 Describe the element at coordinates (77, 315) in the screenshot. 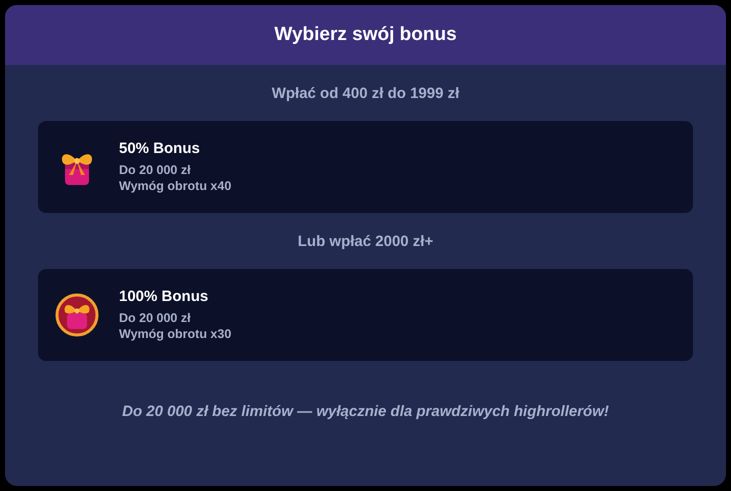

I see `gift-medal-icon` at that location.